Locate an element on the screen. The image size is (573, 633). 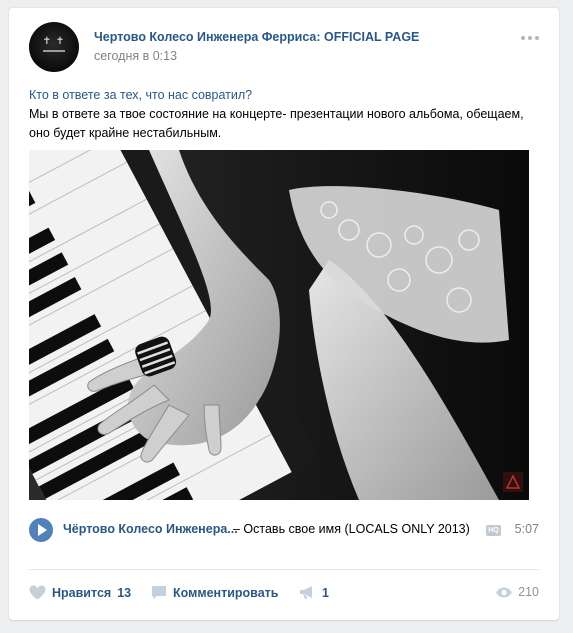
views: 210 is located at coordinates (517, 592).